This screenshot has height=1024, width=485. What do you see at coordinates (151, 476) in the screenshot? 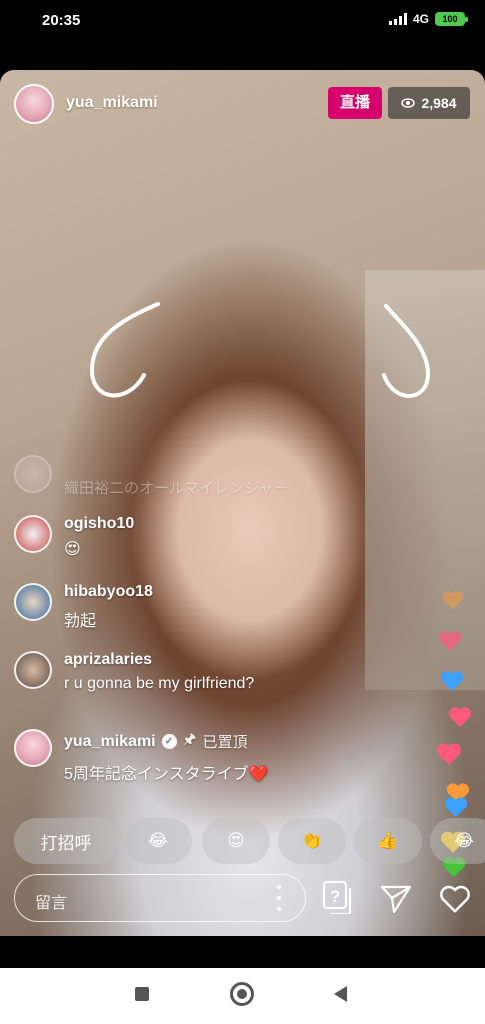
I see `comment-item: 織田裕二のオールマイレンジャー` at bounding box center [151, 476].